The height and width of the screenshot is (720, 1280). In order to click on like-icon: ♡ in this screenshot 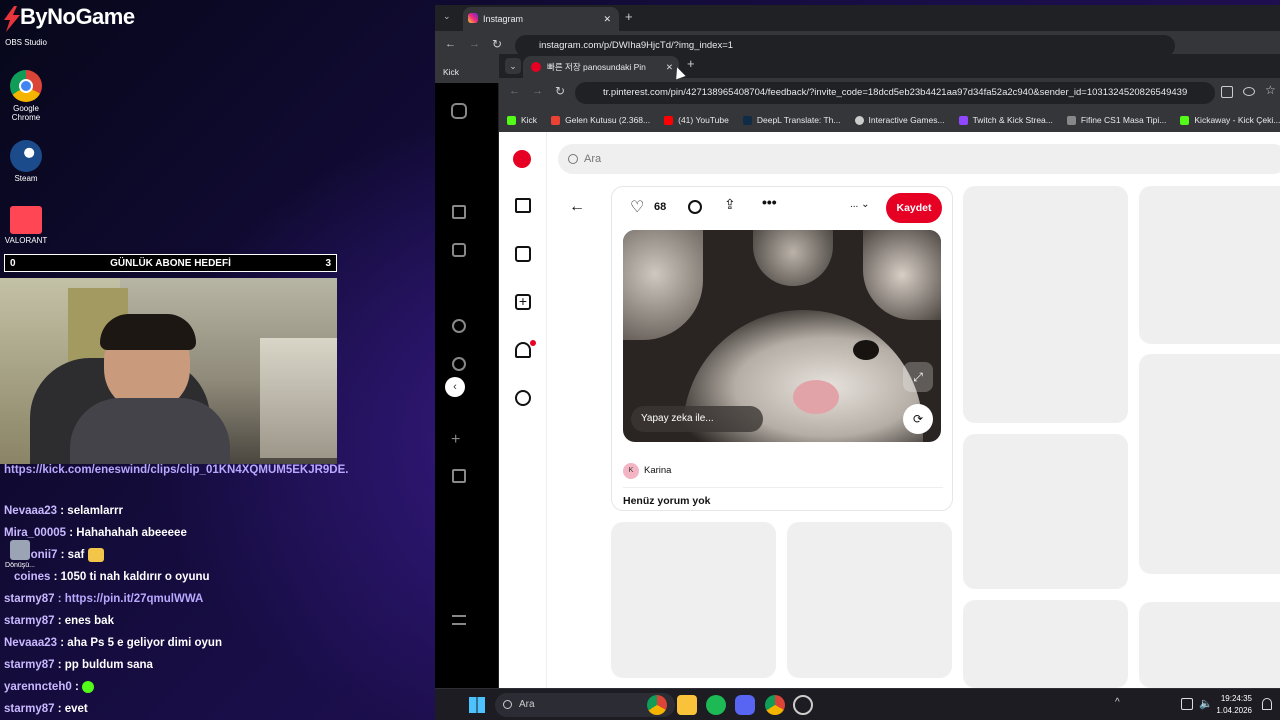, I will do `click(637, 207)`.